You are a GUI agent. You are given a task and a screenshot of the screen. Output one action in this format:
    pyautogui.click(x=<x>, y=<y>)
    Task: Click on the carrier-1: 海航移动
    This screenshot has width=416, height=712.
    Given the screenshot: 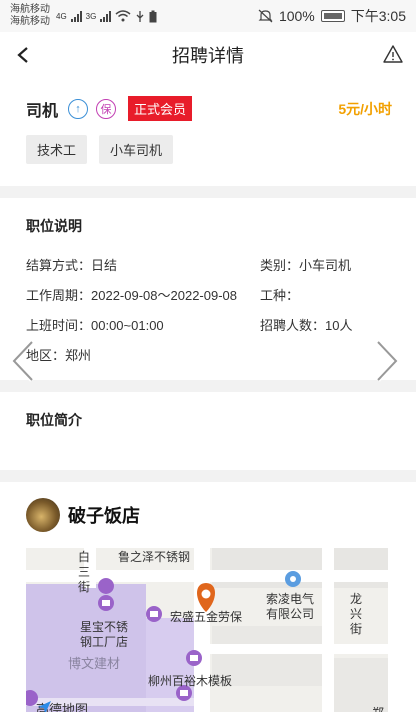 What is the action you would take?
    pyautogui.click(x=30, y=9)
    